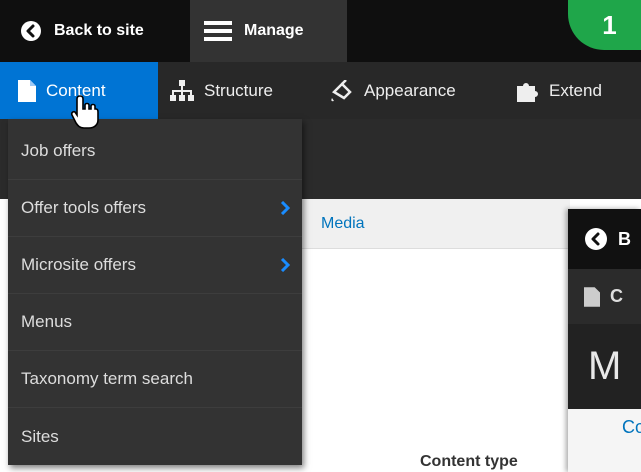  I want to click on nested-content-bar: C, so click(604, 296).